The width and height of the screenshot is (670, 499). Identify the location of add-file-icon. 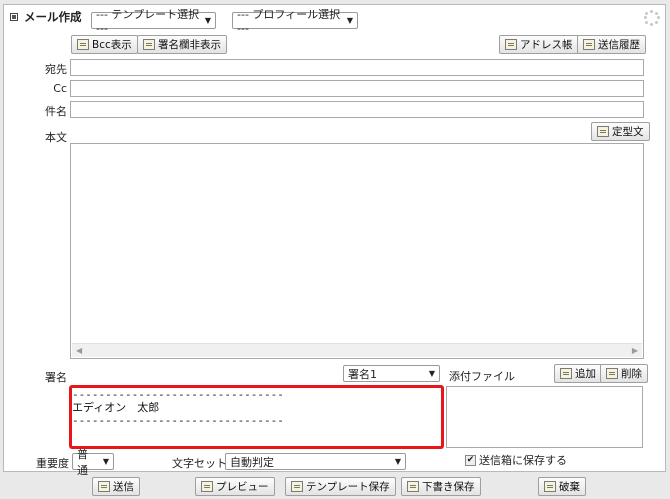
(566, 373).